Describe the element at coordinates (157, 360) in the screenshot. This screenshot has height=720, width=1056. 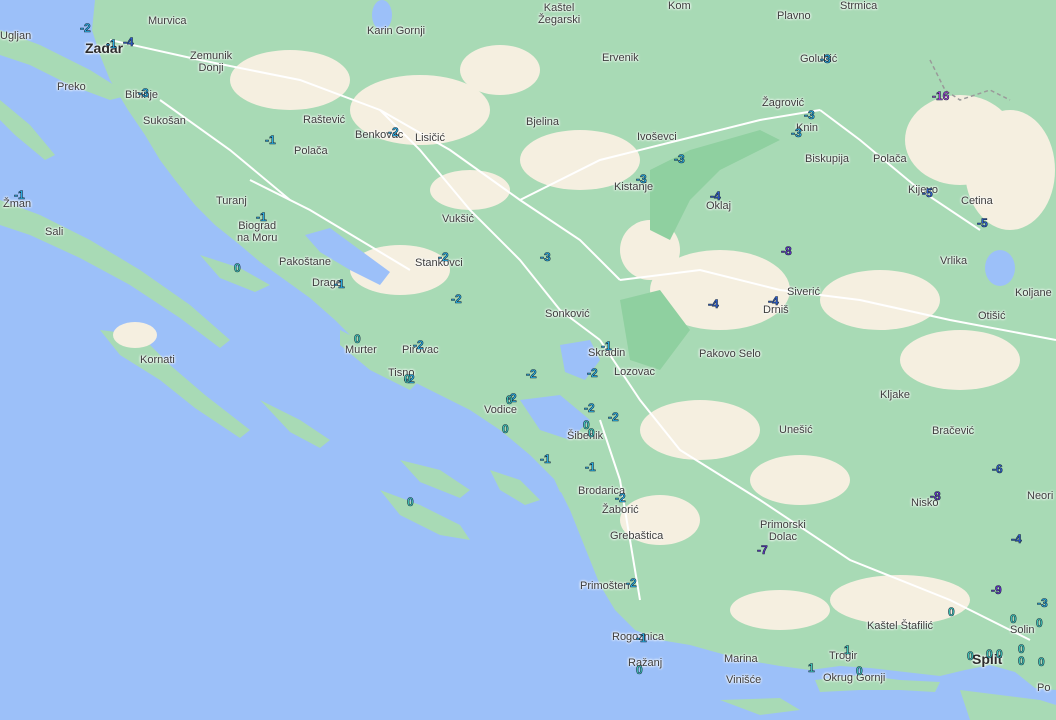
I see `place-label-kornati: Kornati` at that location.